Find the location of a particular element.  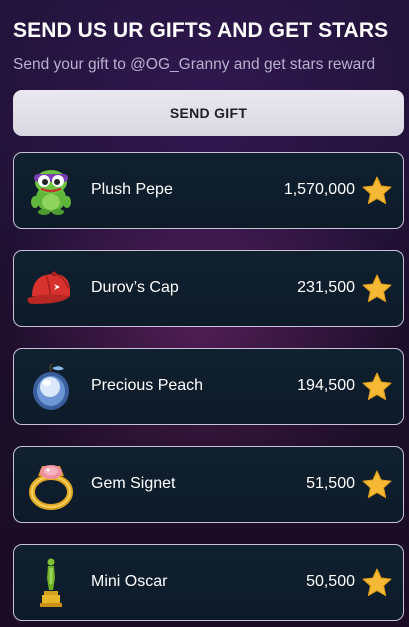

gift-row-gem-signet: Gem Signet 51,500 is located at coordinates (208, 484).